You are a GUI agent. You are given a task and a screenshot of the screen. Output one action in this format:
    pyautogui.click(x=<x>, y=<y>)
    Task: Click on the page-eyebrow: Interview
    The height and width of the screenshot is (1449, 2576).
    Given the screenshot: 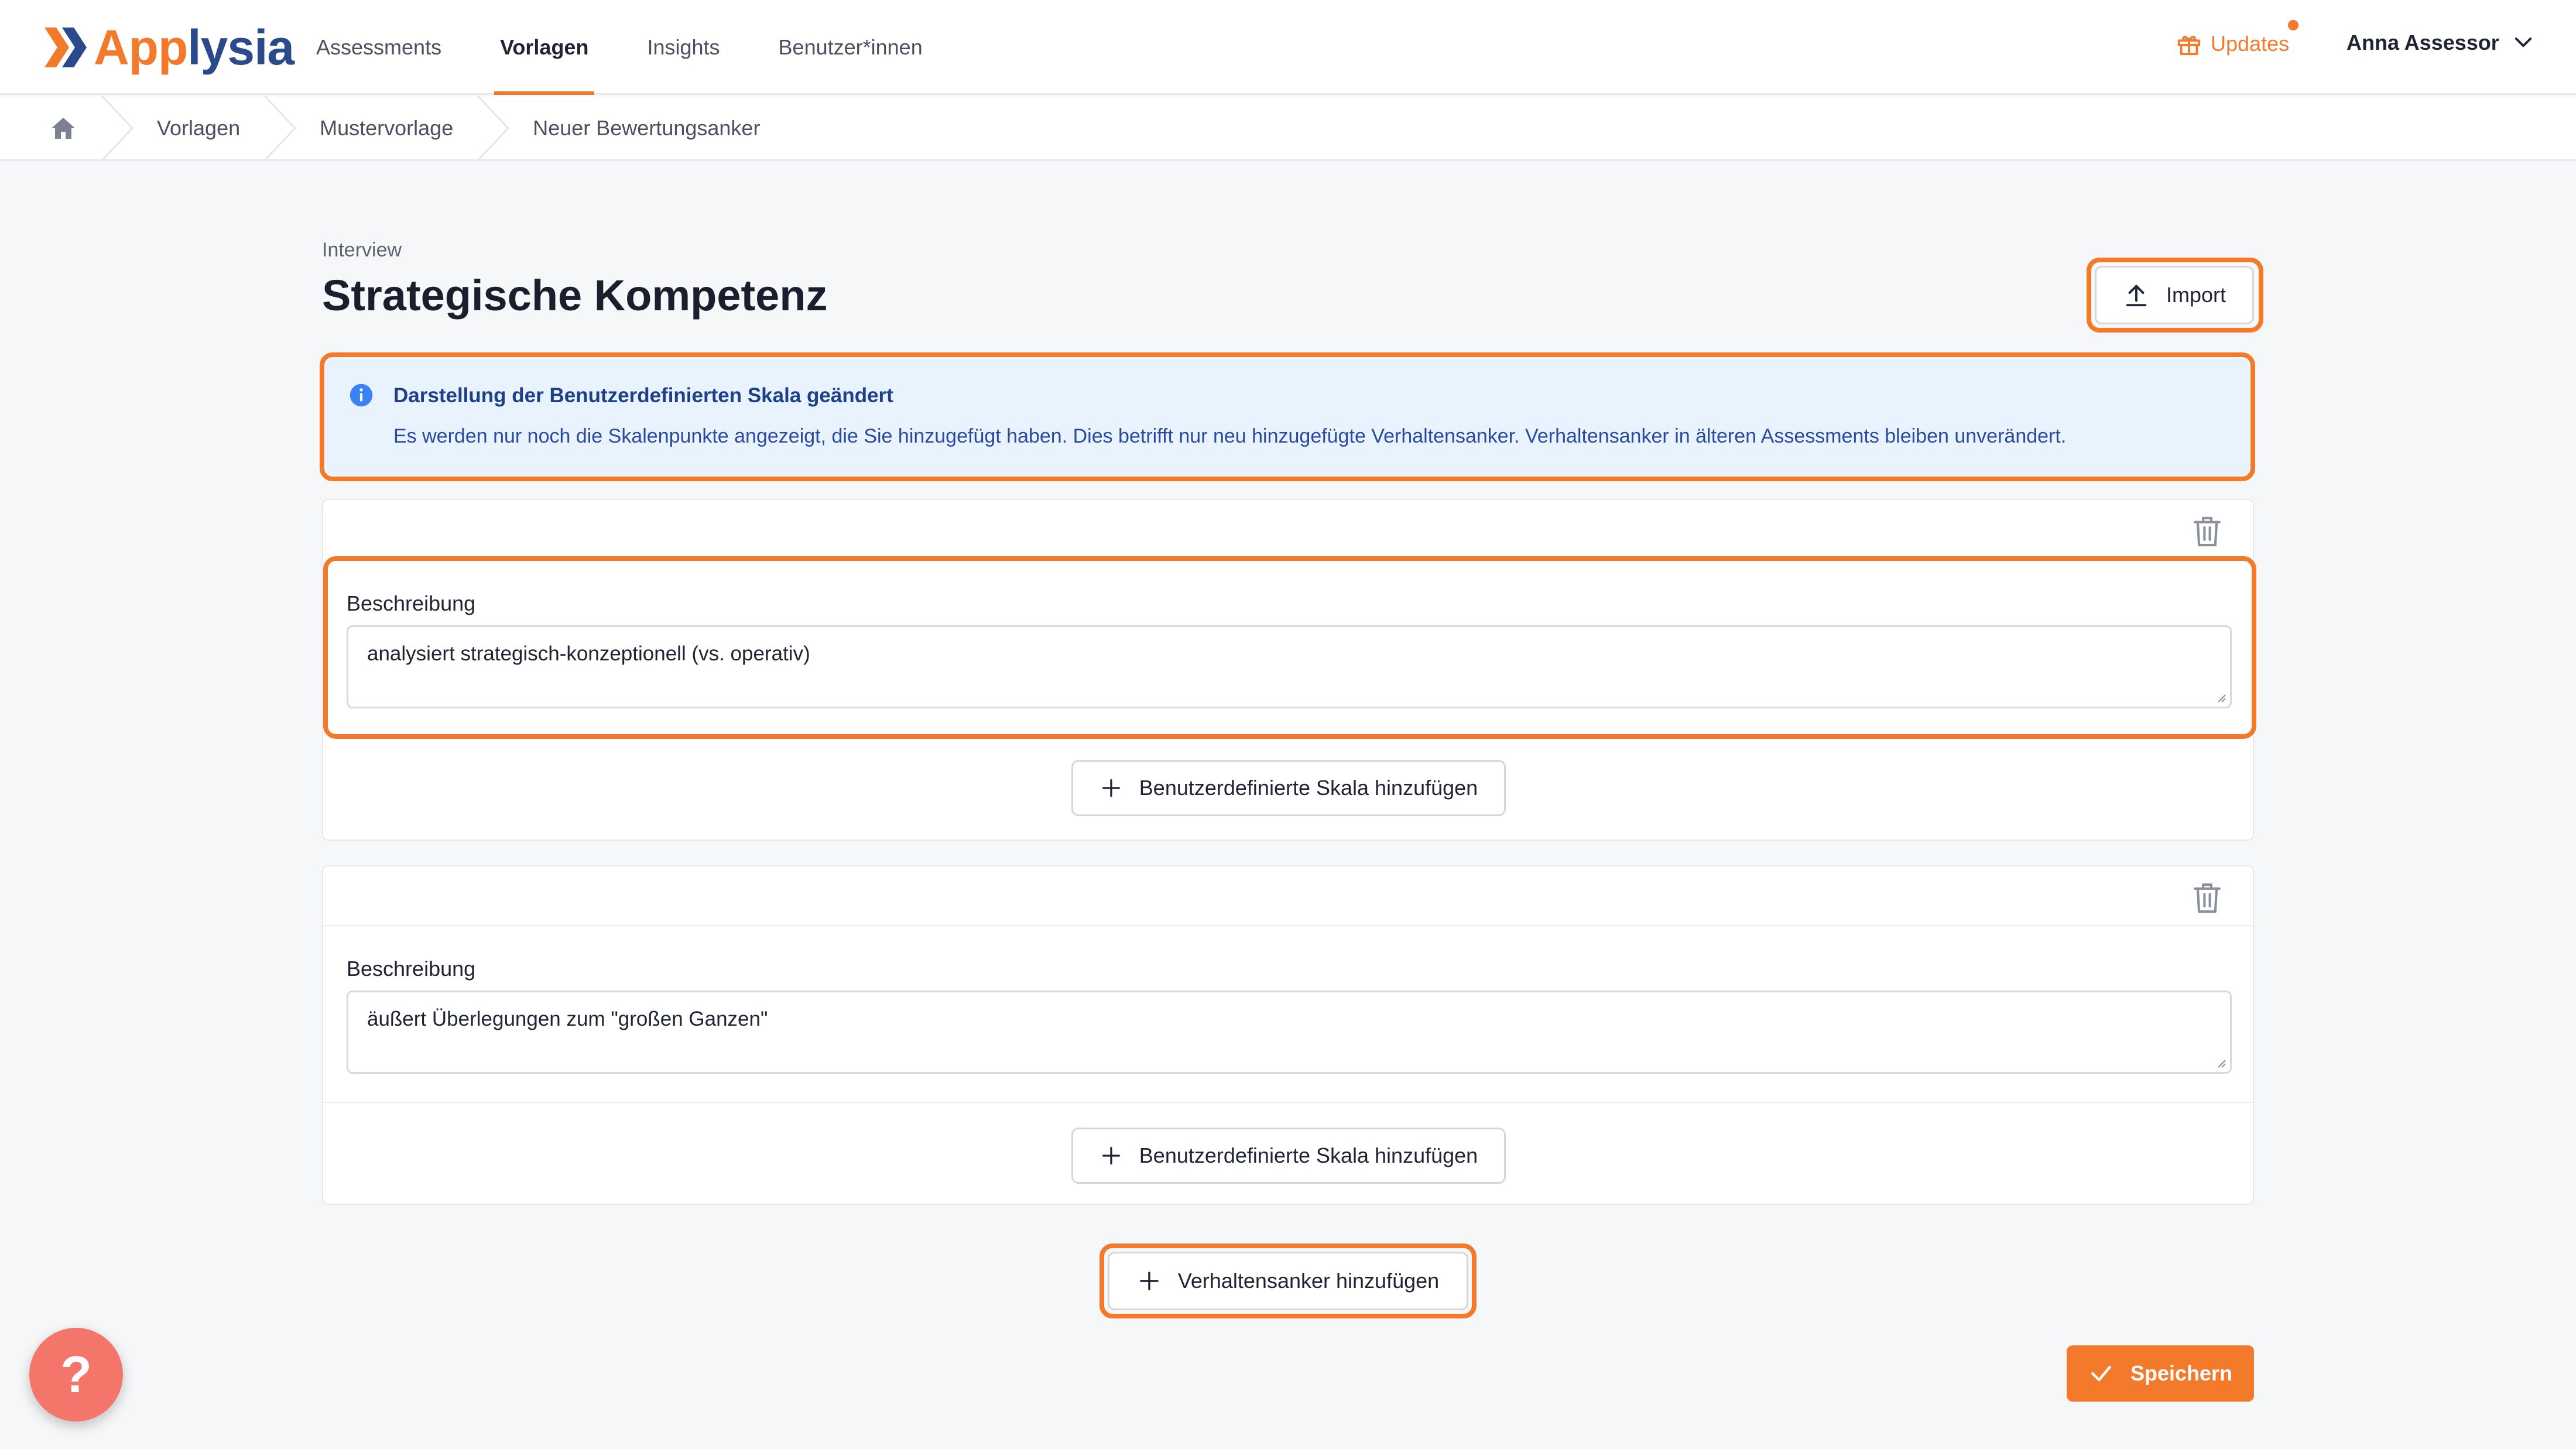 What is the action you would take?
    pyautogui.click(x=362, y=250)
    